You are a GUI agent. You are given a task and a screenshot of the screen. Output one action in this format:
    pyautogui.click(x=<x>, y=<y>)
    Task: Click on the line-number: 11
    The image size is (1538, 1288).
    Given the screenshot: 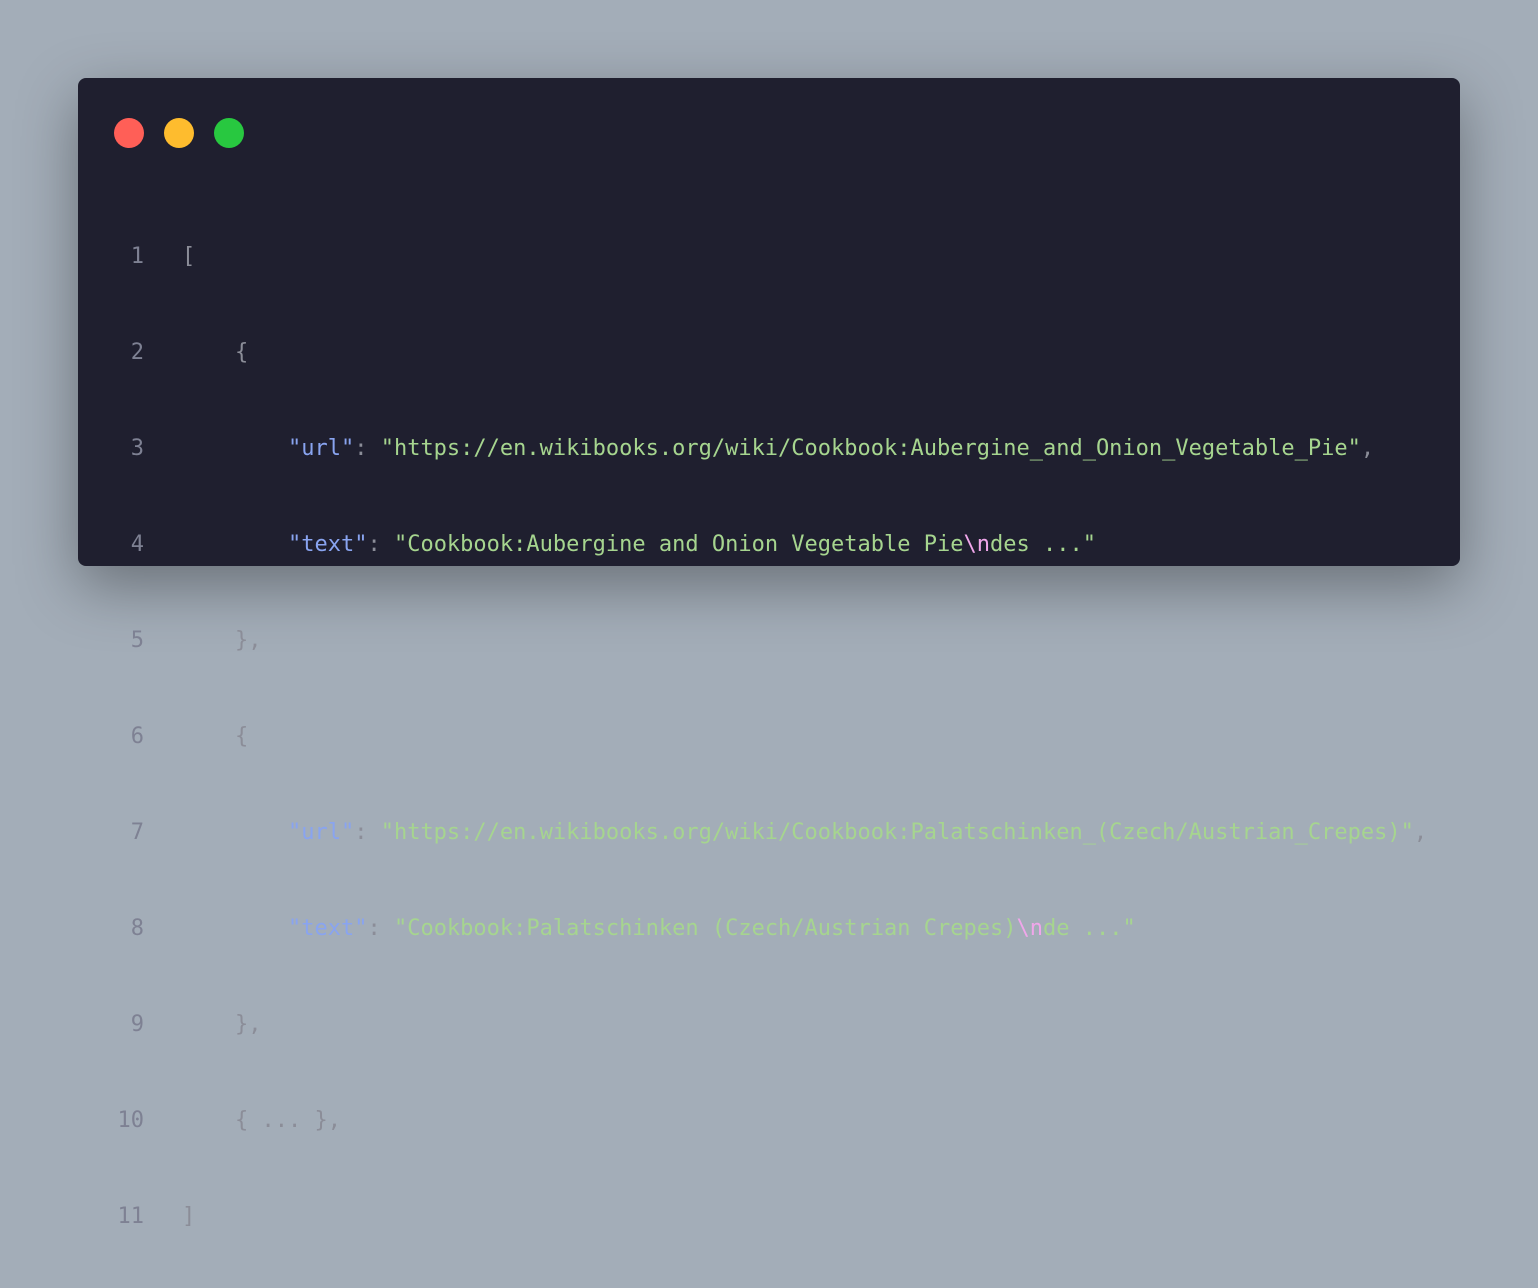 What is the action you would take?
    pyautogui.click(x=131, y=1216)
    